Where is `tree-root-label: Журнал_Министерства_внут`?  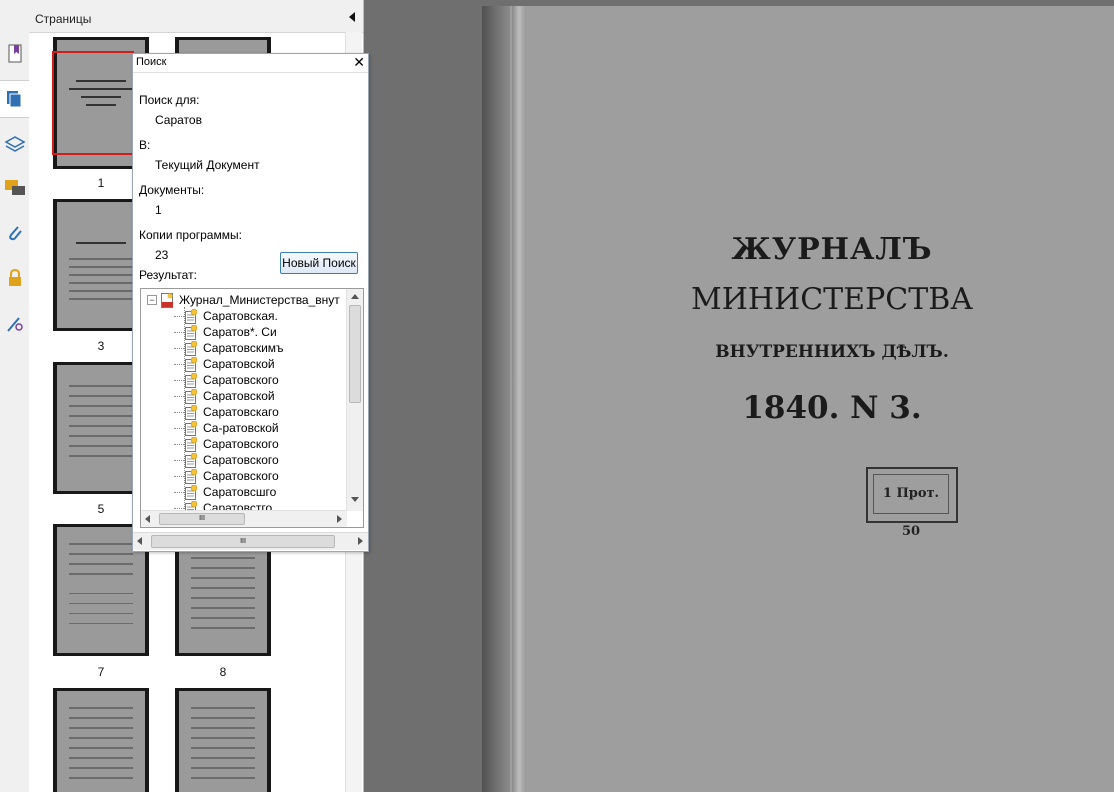
tree-root-label: Журнал_Министерства_внут is located at coordinates (259, 300).